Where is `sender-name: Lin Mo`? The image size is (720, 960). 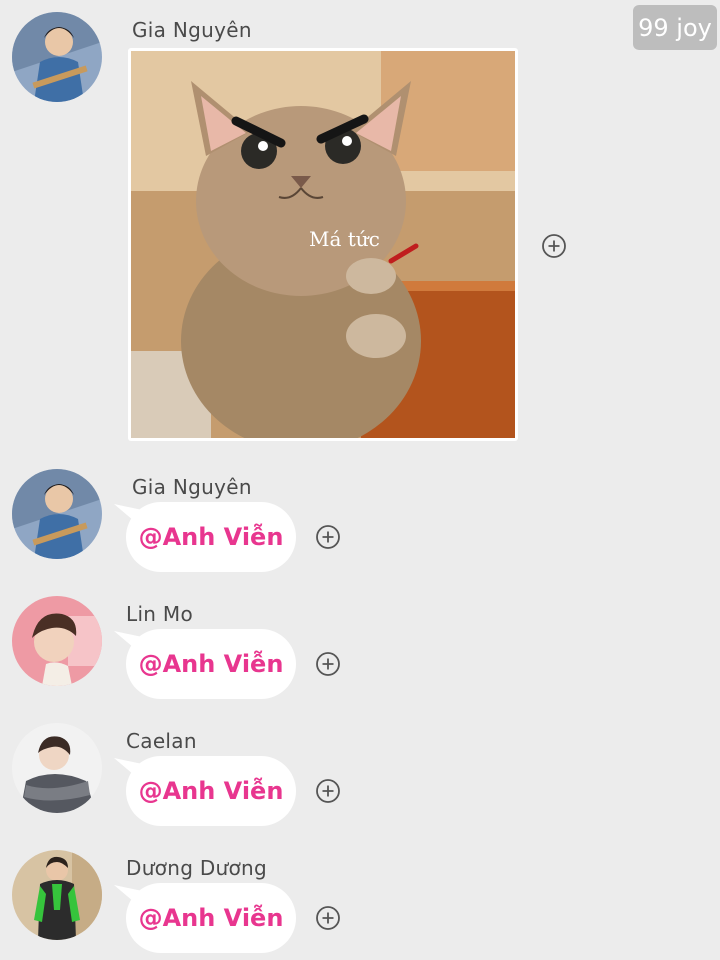
sender-name: Lin Mo is located at coordinates (160, 614).